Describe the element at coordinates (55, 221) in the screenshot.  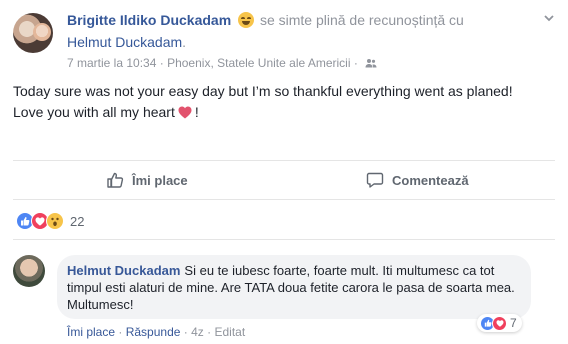
I see `wow-reaction-icon` at that location.